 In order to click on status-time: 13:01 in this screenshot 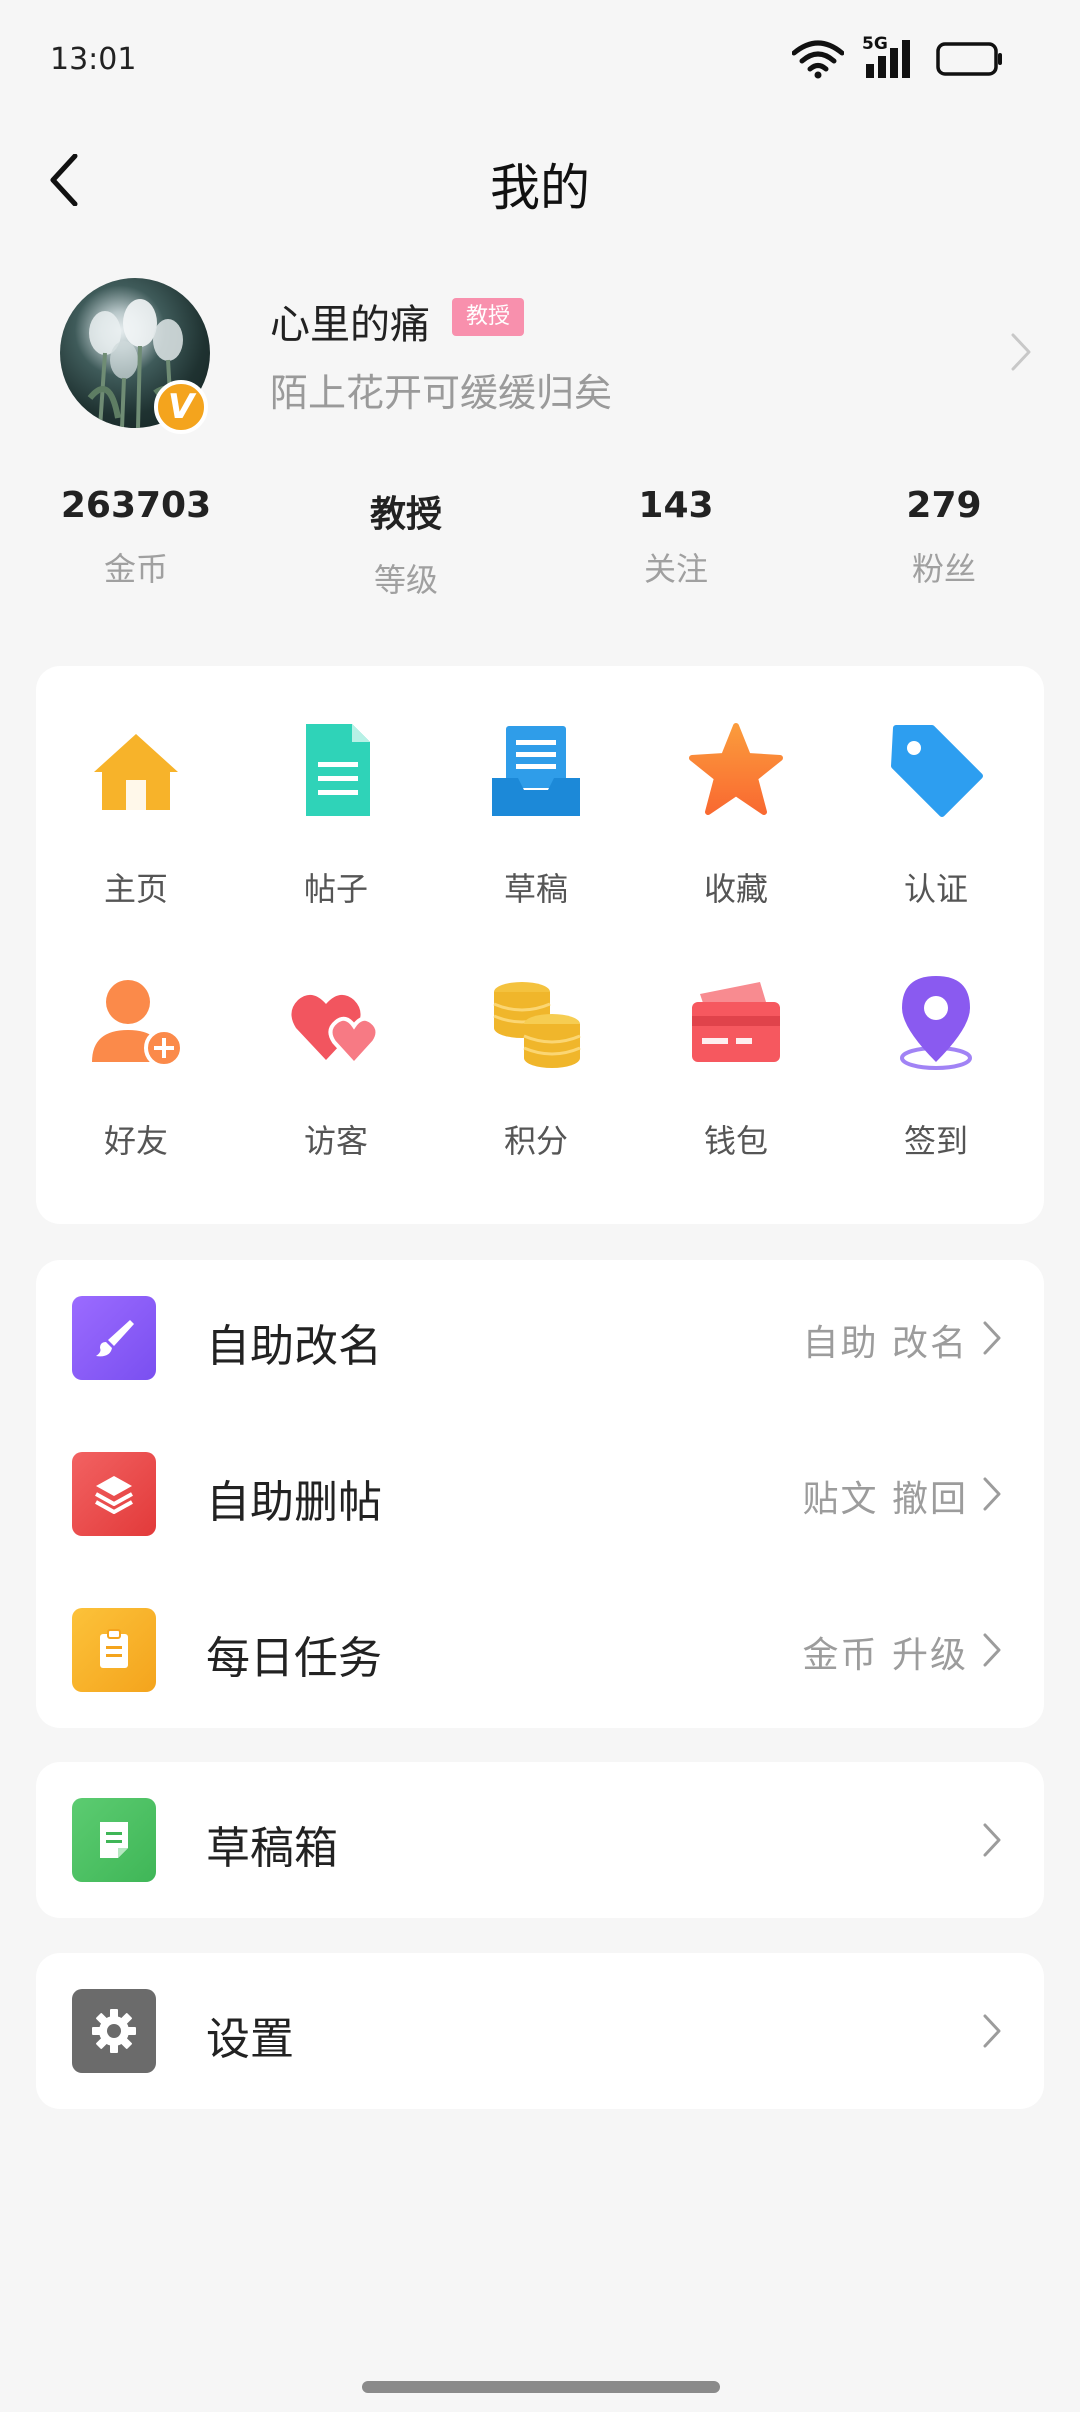, I will do `click(93, 59)`.